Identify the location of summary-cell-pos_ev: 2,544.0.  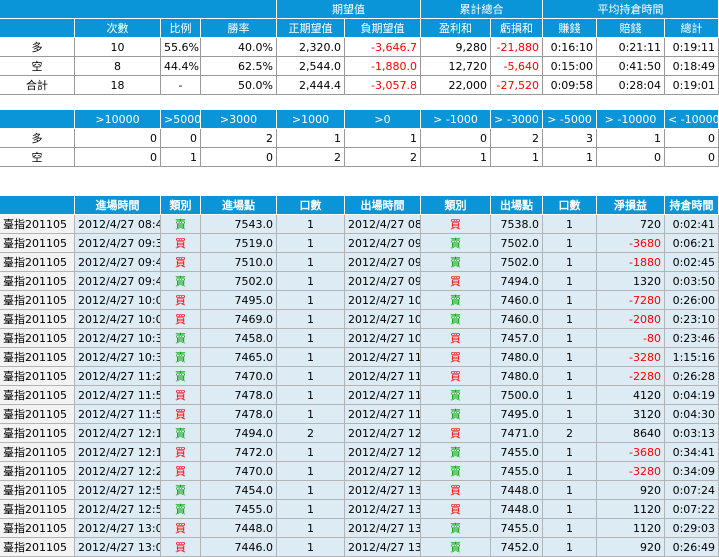
(311, 66).